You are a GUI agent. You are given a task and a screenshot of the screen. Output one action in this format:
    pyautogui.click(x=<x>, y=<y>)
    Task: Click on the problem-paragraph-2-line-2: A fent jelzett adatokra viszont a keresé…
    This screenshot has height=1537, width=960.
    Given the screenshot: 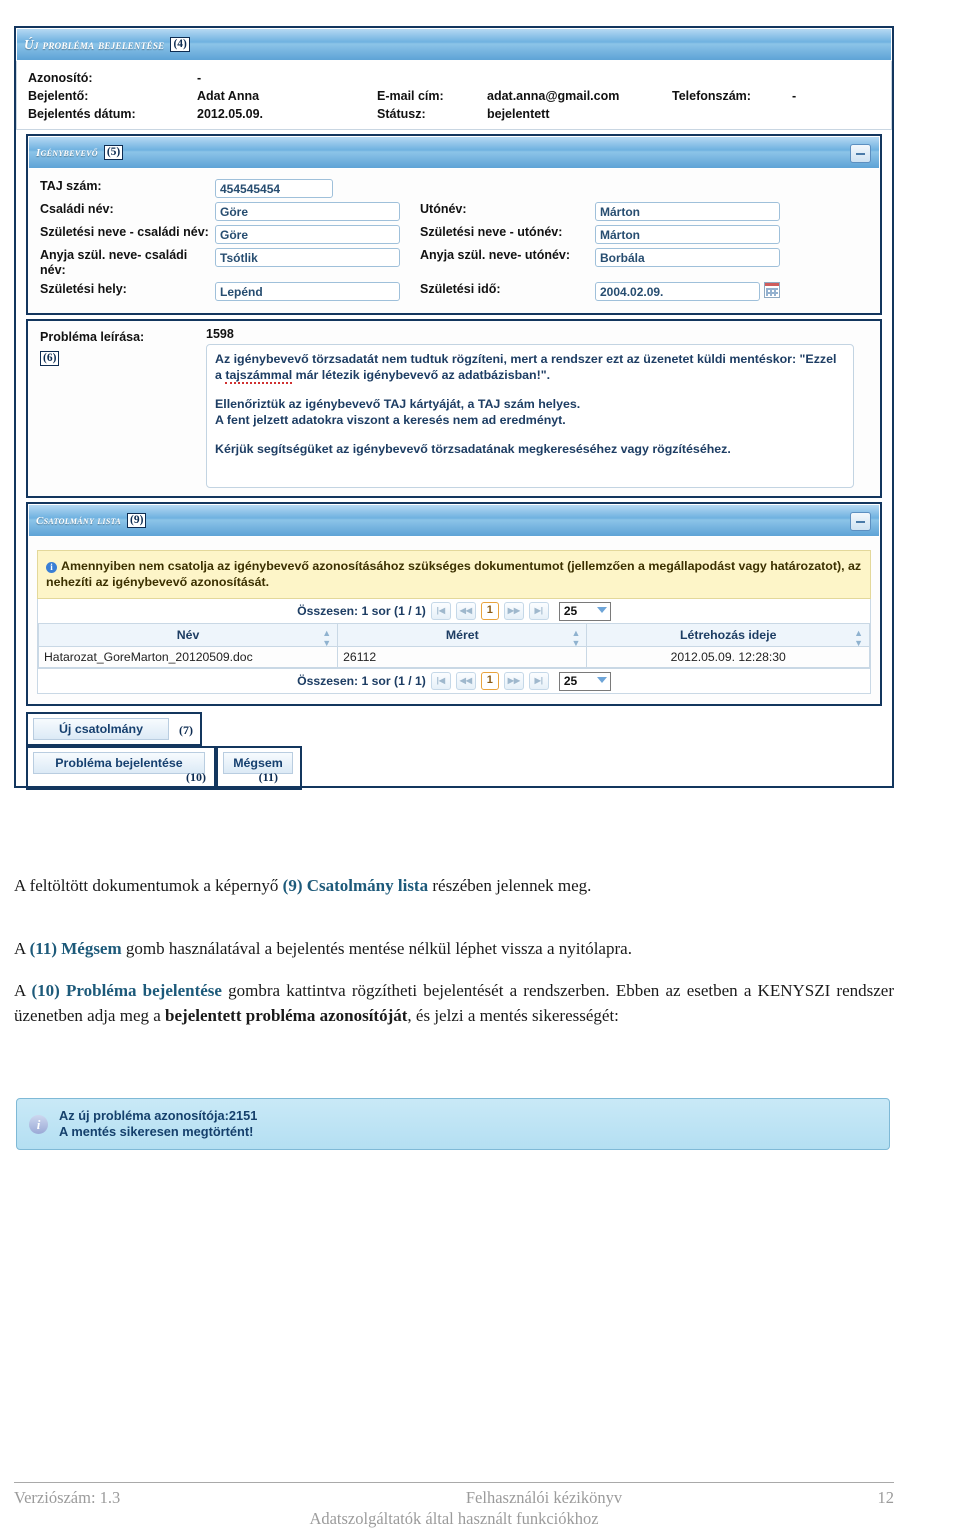 What is the action you would take?
    pyautogui.click(x=390, y=420)
    